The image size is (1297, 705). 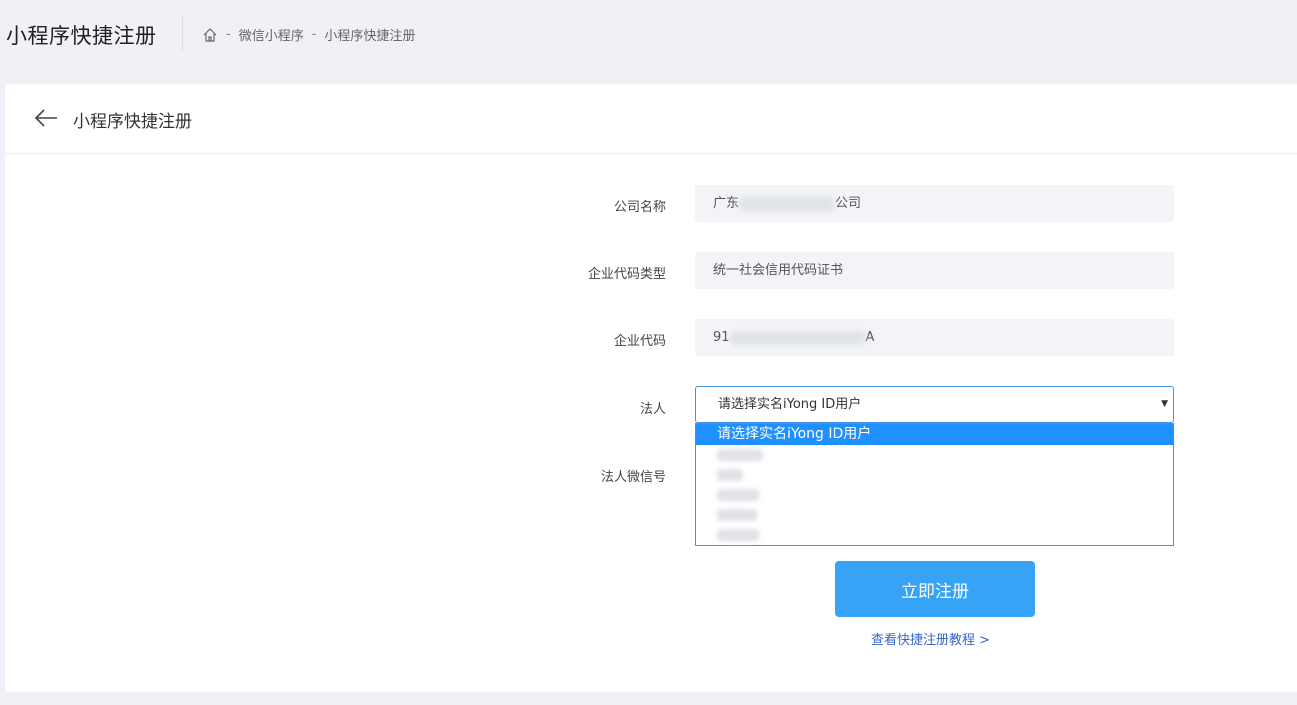 I want to click on breadcrumb-current: 小程序快捷注册, so click(x=370, y=36).